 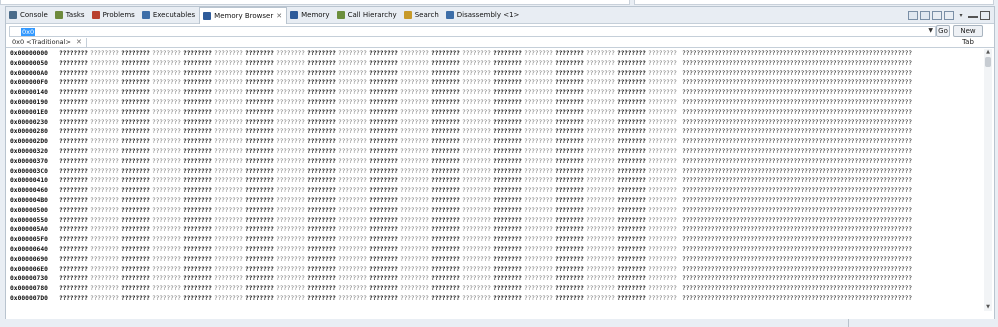 I want to click on minimize-icon, so click(x=973, y=15).